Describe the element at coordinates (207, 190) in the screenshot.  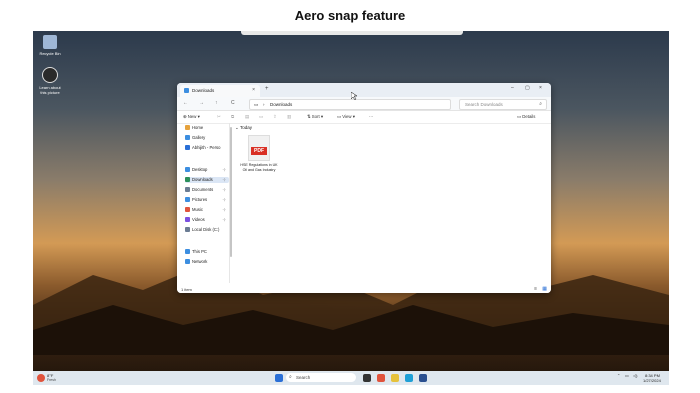
I see `nav-item-documents: Documents ⊹` at that location.